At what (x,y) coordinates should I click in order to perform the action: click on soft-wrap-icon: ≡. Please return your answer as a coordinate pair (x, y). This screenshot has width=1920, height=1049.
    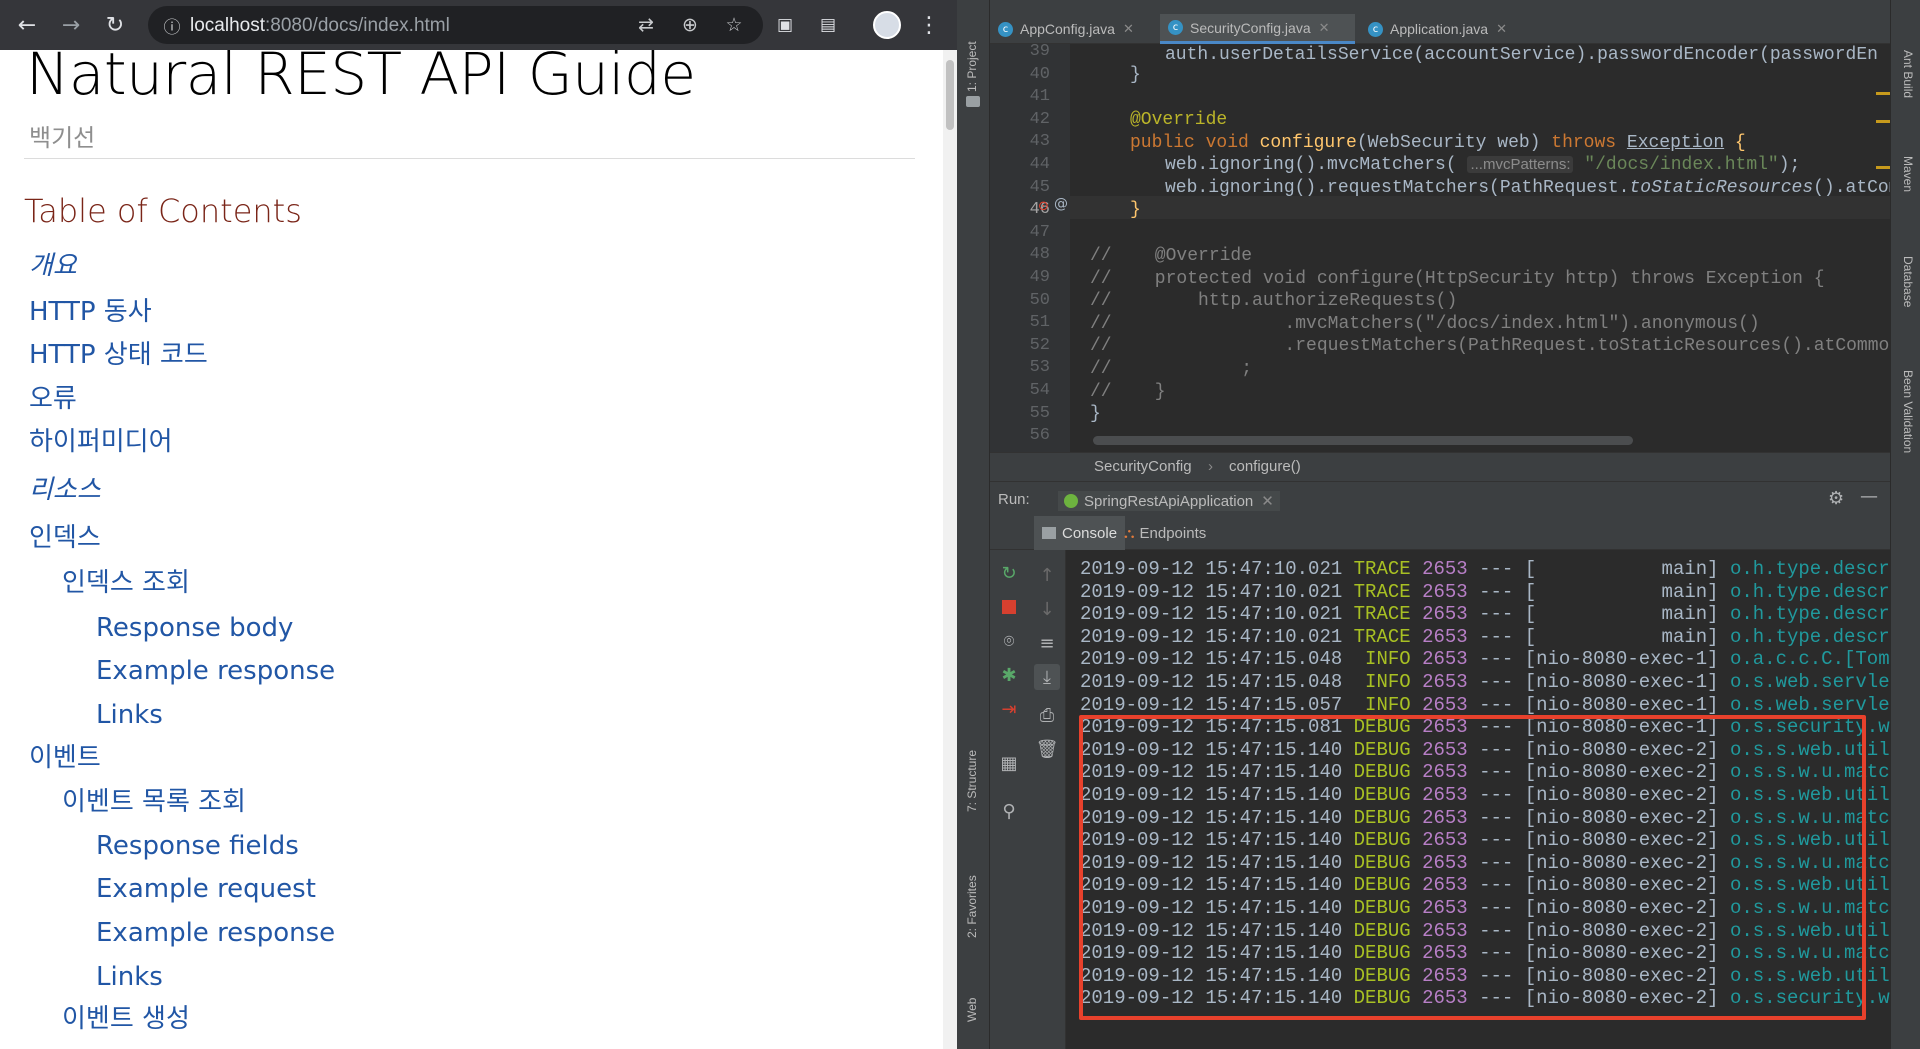
    Looking at the image, I should click on (1047, 643).